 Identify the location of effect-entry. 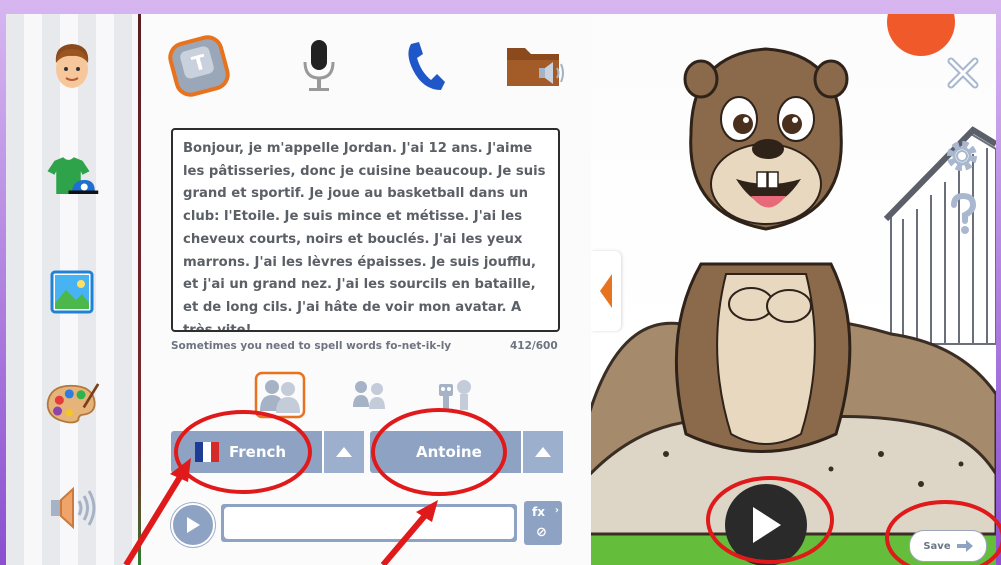
(369, 523).